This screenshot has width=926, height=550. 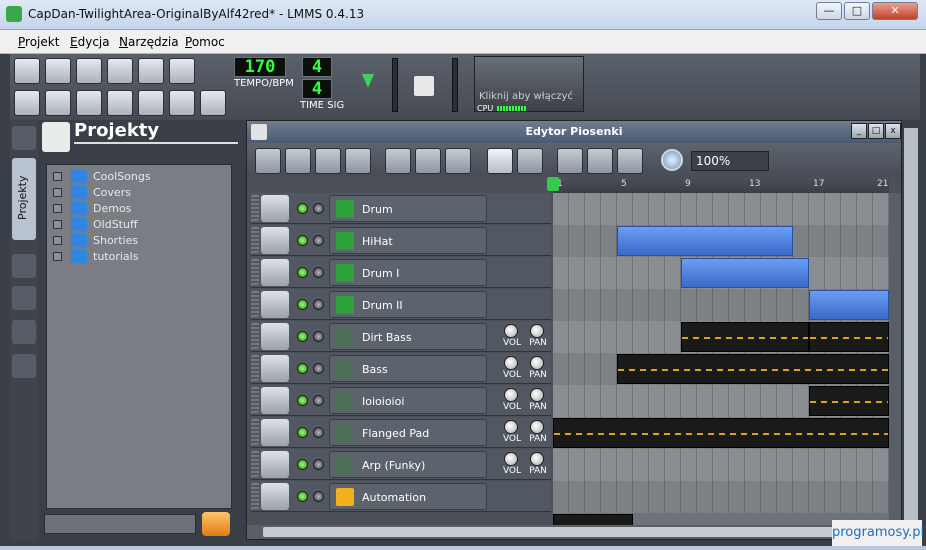 I want to click on instrument-plugins-tab-icon, so click(x=24, y=138).